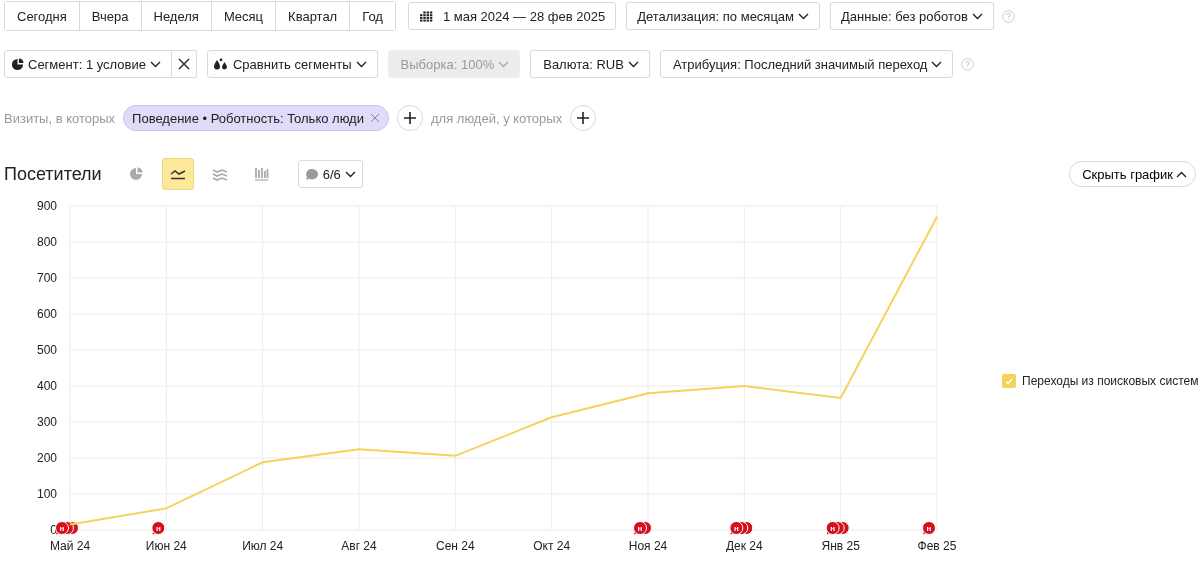  Describe the element at coordinates (1100, 381) in the screenshot. I see `legend-item: Переходы из поисковых систем` at that location.